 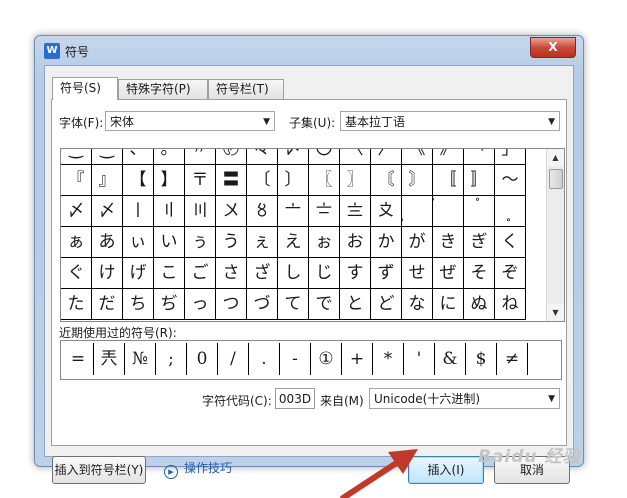 What do you see at coordinates (233, 359) in the screenshot?
I see `recent-symbol-cell: /` at bounding box center [233, 359].